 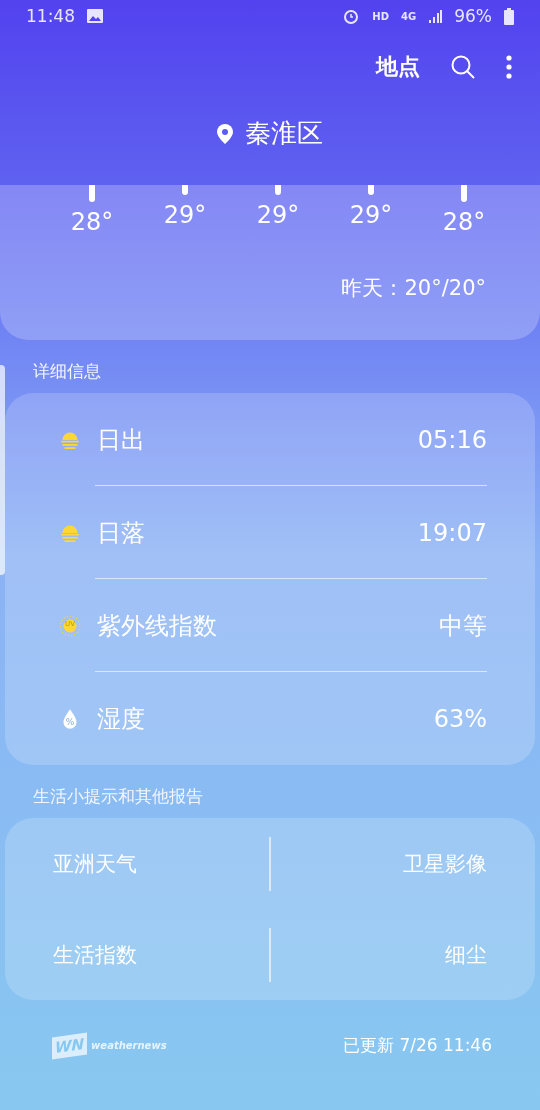 What do you see at coordinates (409, 16) in the screenshot?
I see `network-label: 4G` at bounding box center [409, 16].